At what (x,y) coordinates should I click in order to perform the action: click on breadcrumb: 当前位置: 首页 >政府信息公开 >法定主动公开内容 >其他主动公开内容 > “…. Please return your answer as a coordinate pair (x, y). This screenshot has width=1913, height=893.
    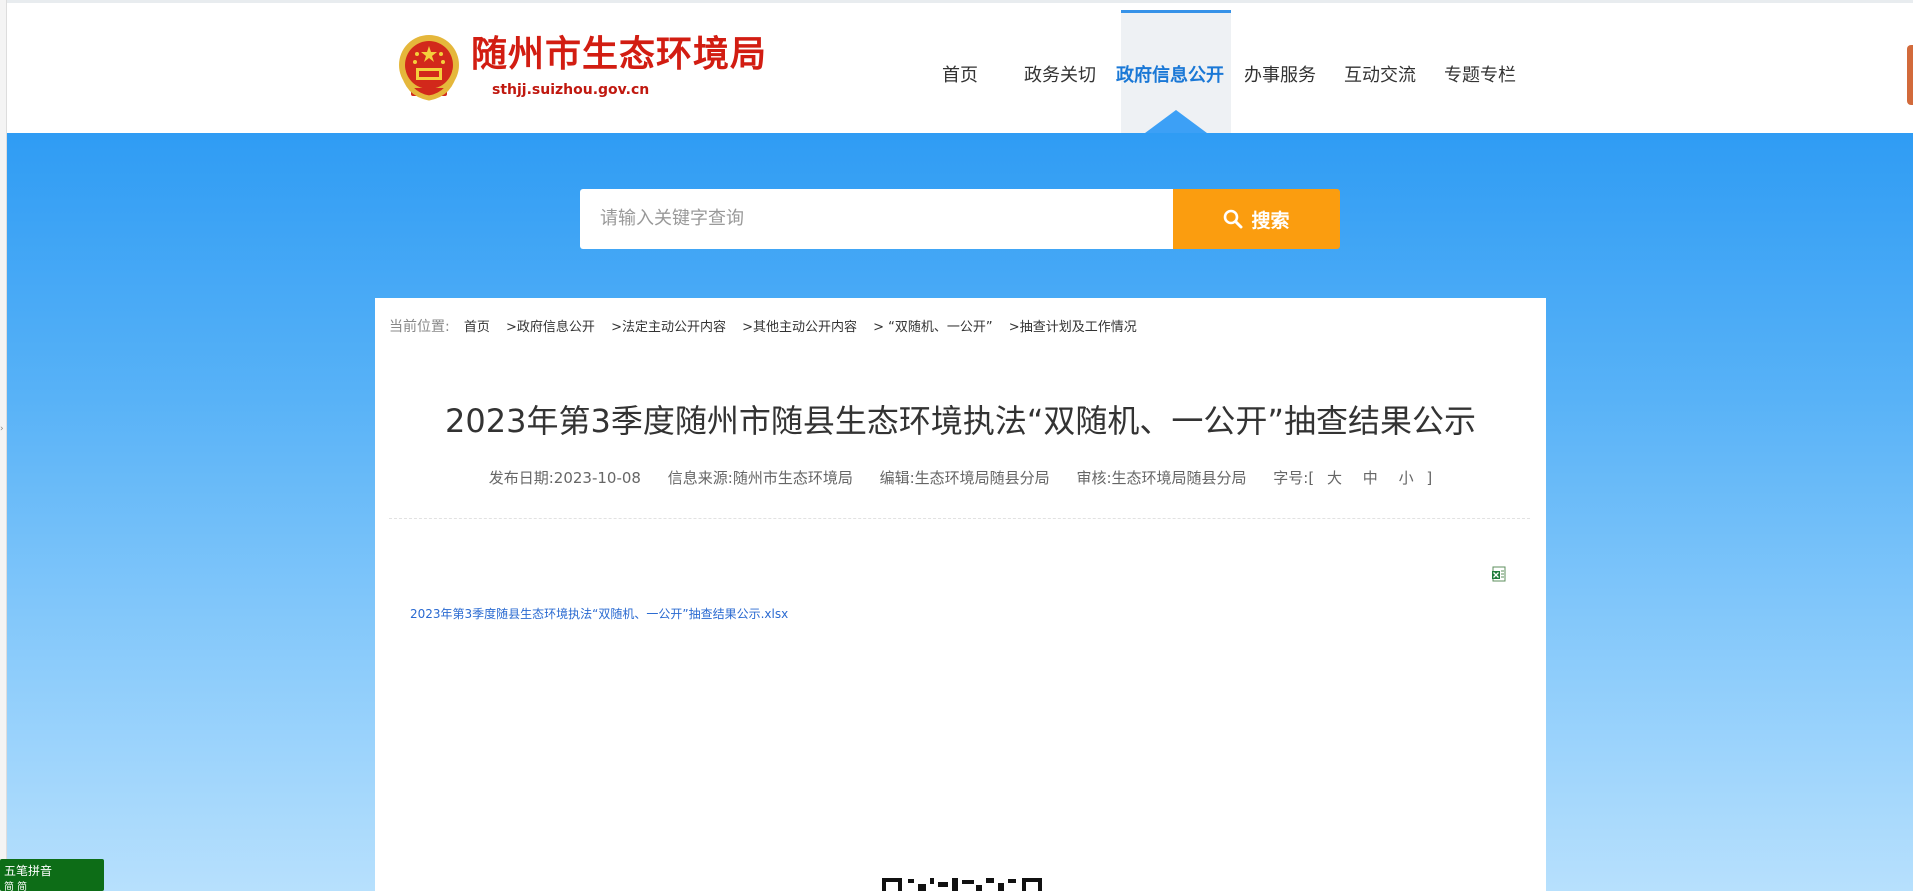
    Looking at the image, I should click on (769, 326).